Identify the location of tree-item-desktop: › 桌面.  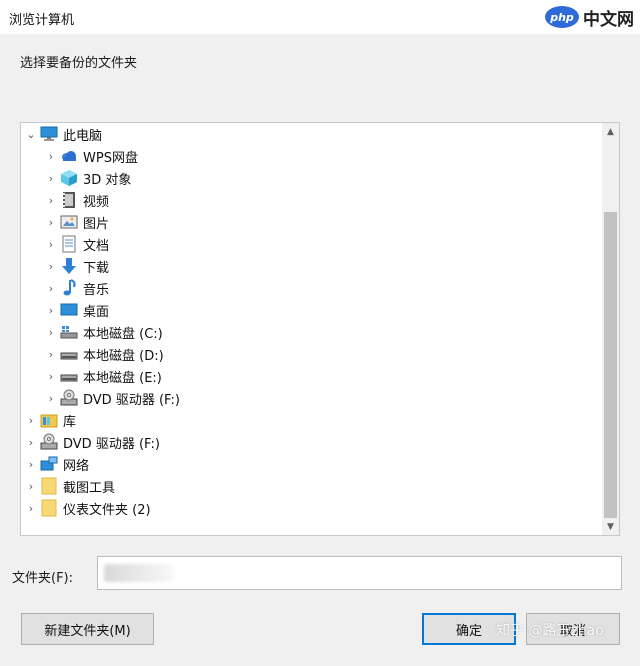
(311, 310).